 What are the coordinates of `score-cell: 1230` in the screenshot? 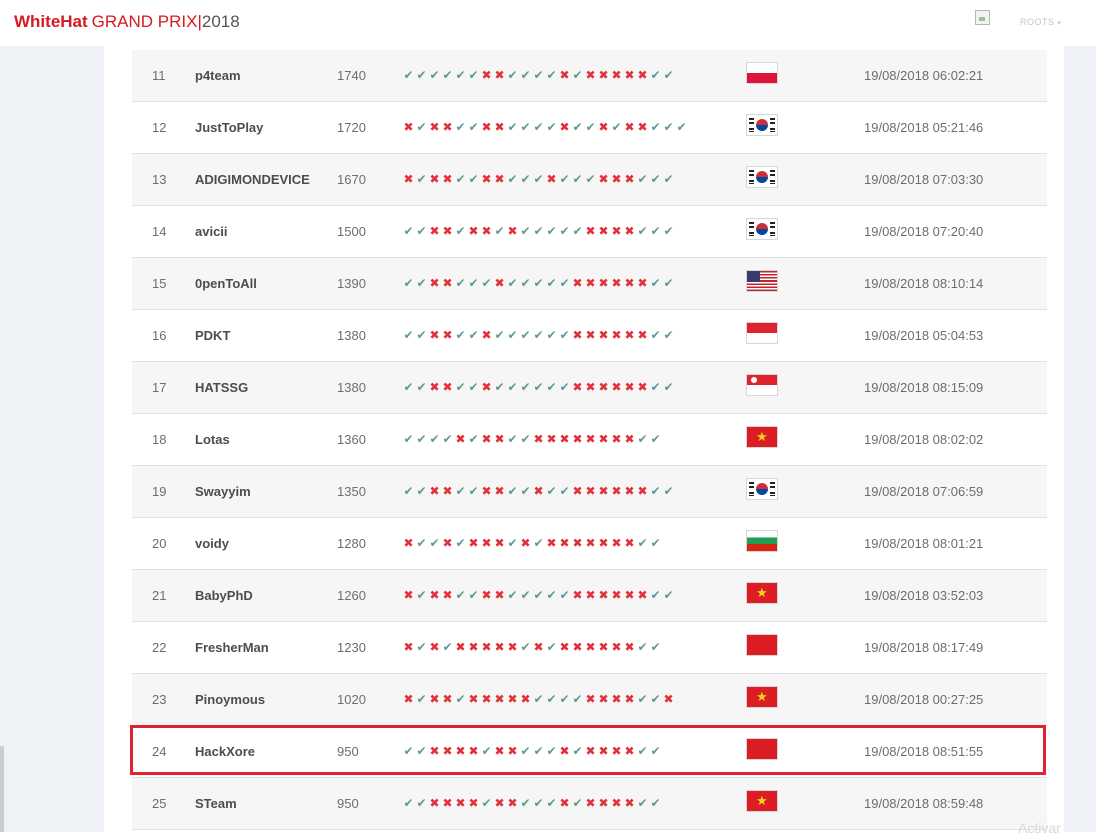 It's located at (351, 647).